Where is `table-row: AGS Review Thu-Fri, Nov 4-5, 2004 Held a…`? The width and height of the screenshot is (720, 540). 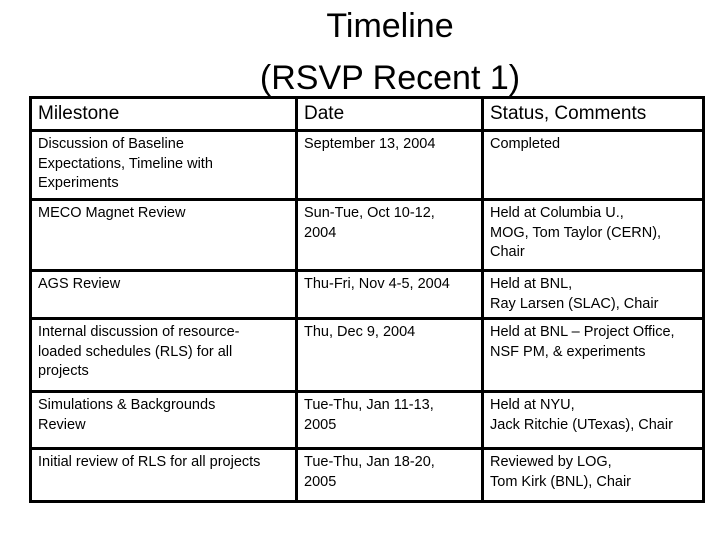 table-row: AGS Review Thu-Fri, Nov 4-5, 2004 Held a… is located at coordinates (367, 294).